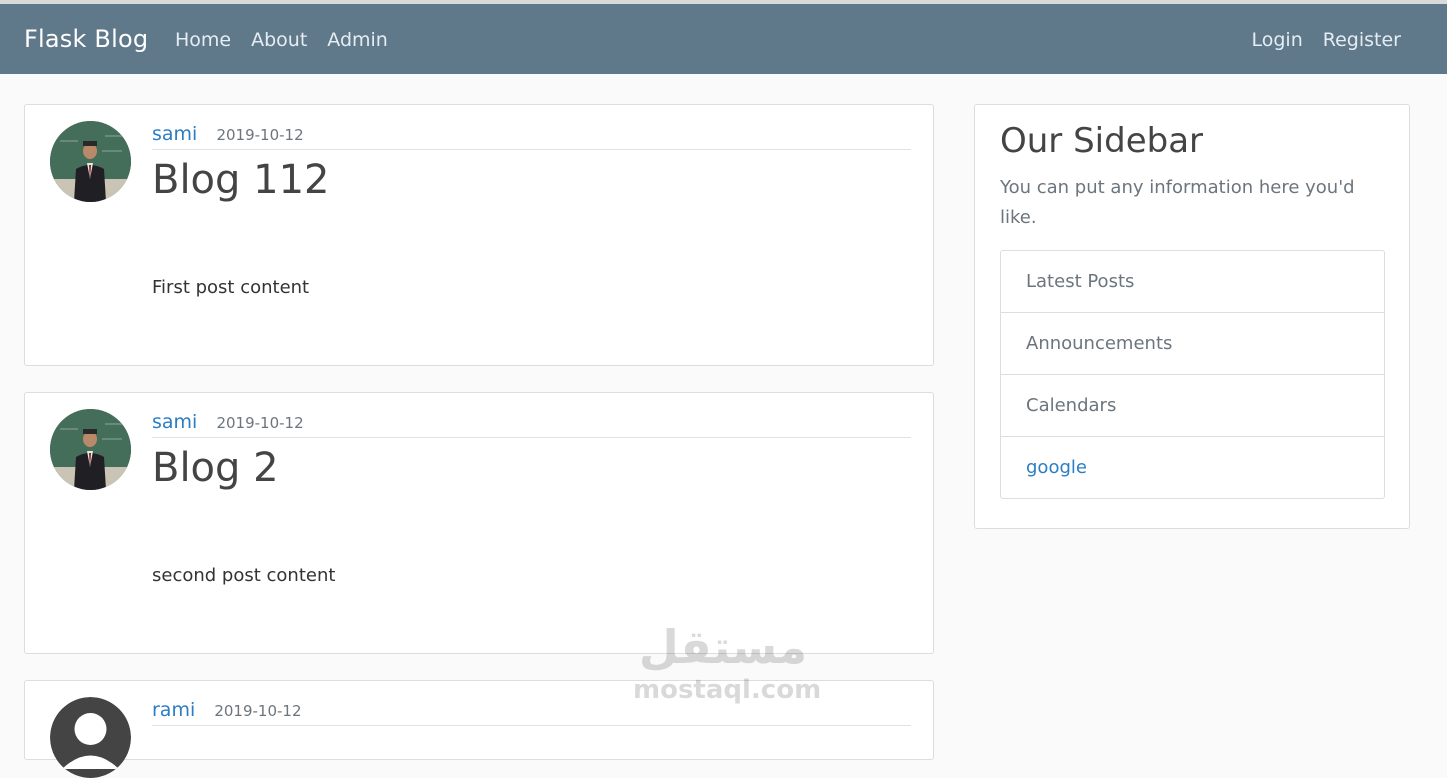 This screenshot has width=1447, height=778. What do you see at coordinates (1192, 406) in the screenshot?
I see `sidebar-item-calendars: Calendars` at bounding box center [1192, 406].